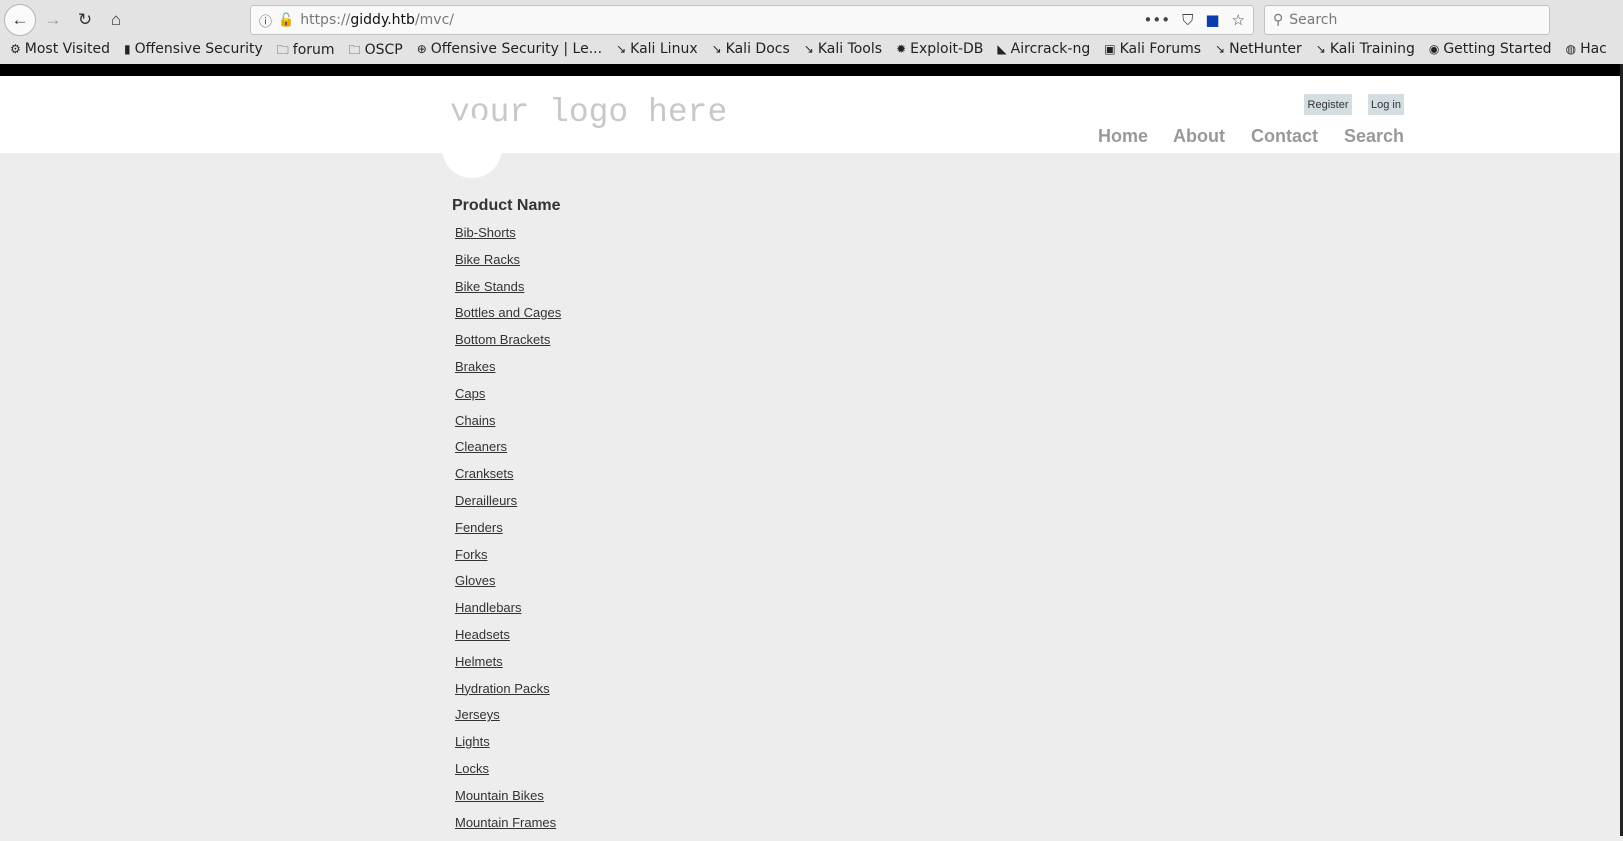 This screenshot has width=1623, height=841. What do you see at coordinates (505, 822) in the screenshot?
I see `product-link: Mountain Frames` at bounding box center [505, 822].